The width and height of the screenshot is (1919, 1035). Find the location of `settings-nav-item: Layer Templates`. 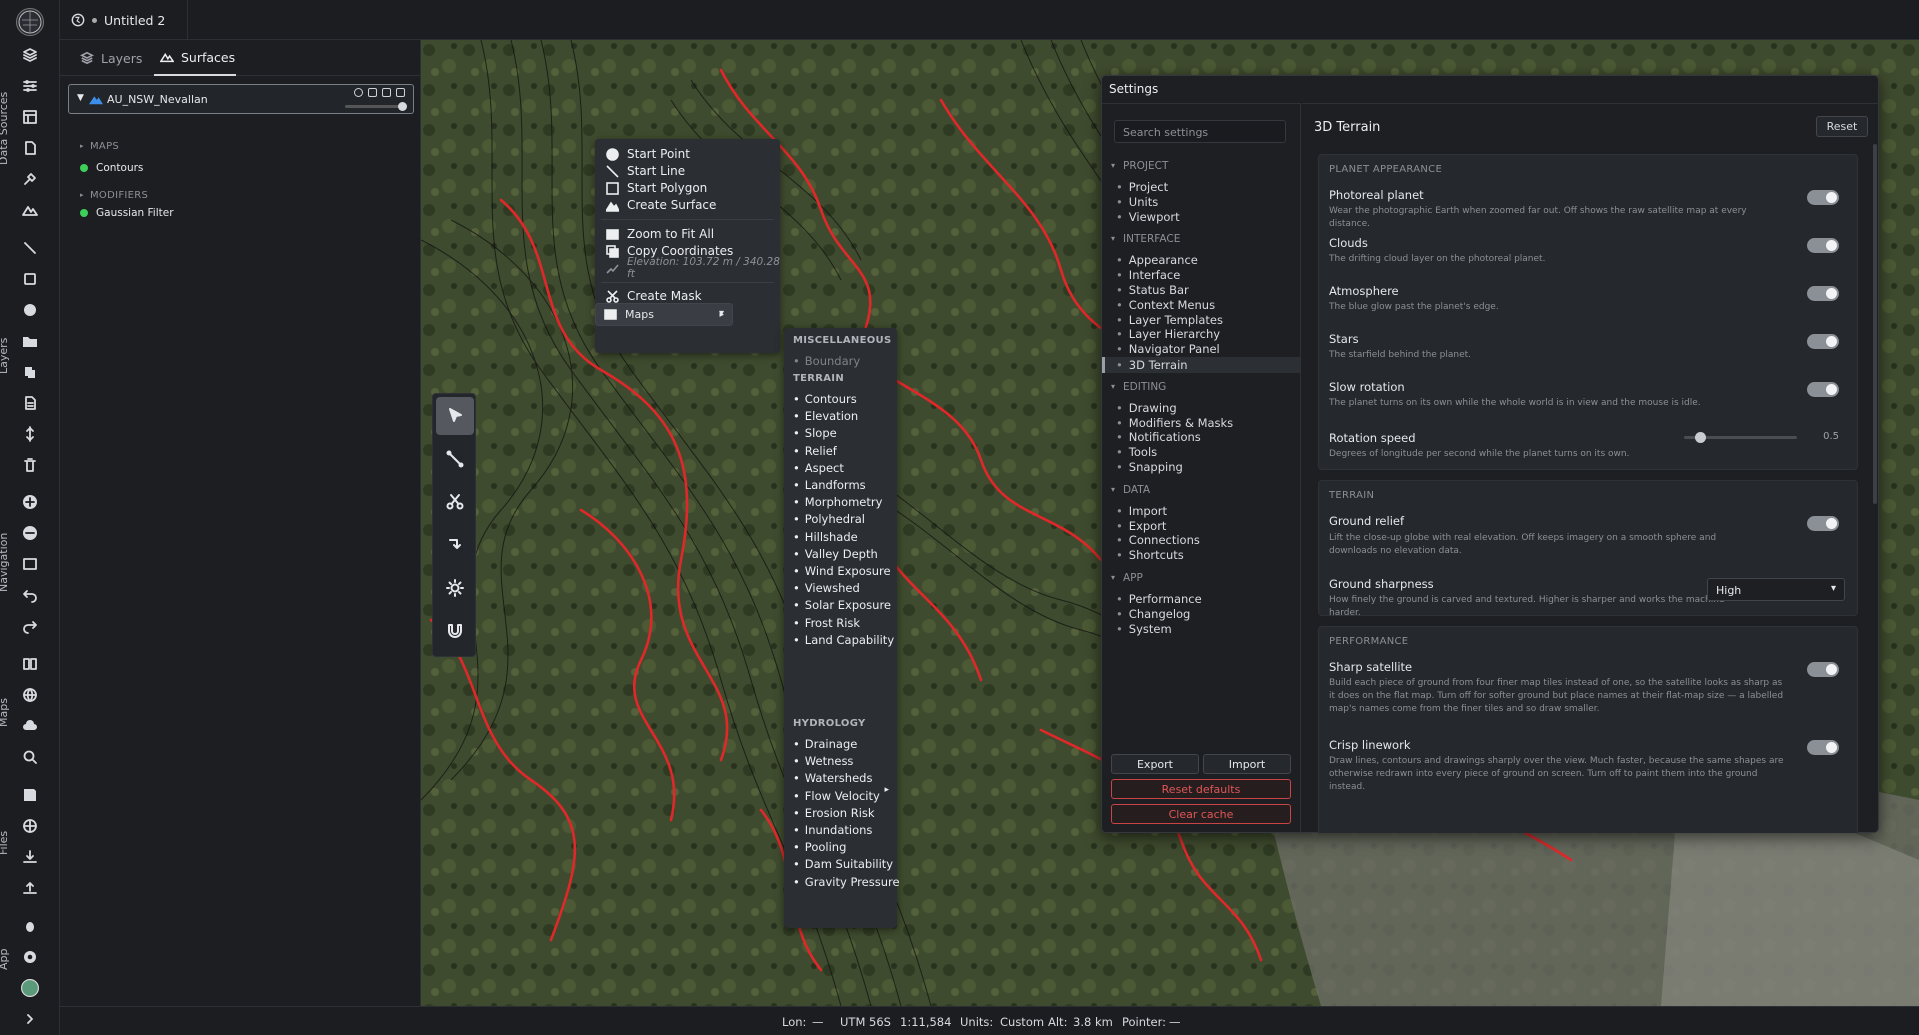

settings-nav-item: Layer Templates is located at coordinates (1169, 320).